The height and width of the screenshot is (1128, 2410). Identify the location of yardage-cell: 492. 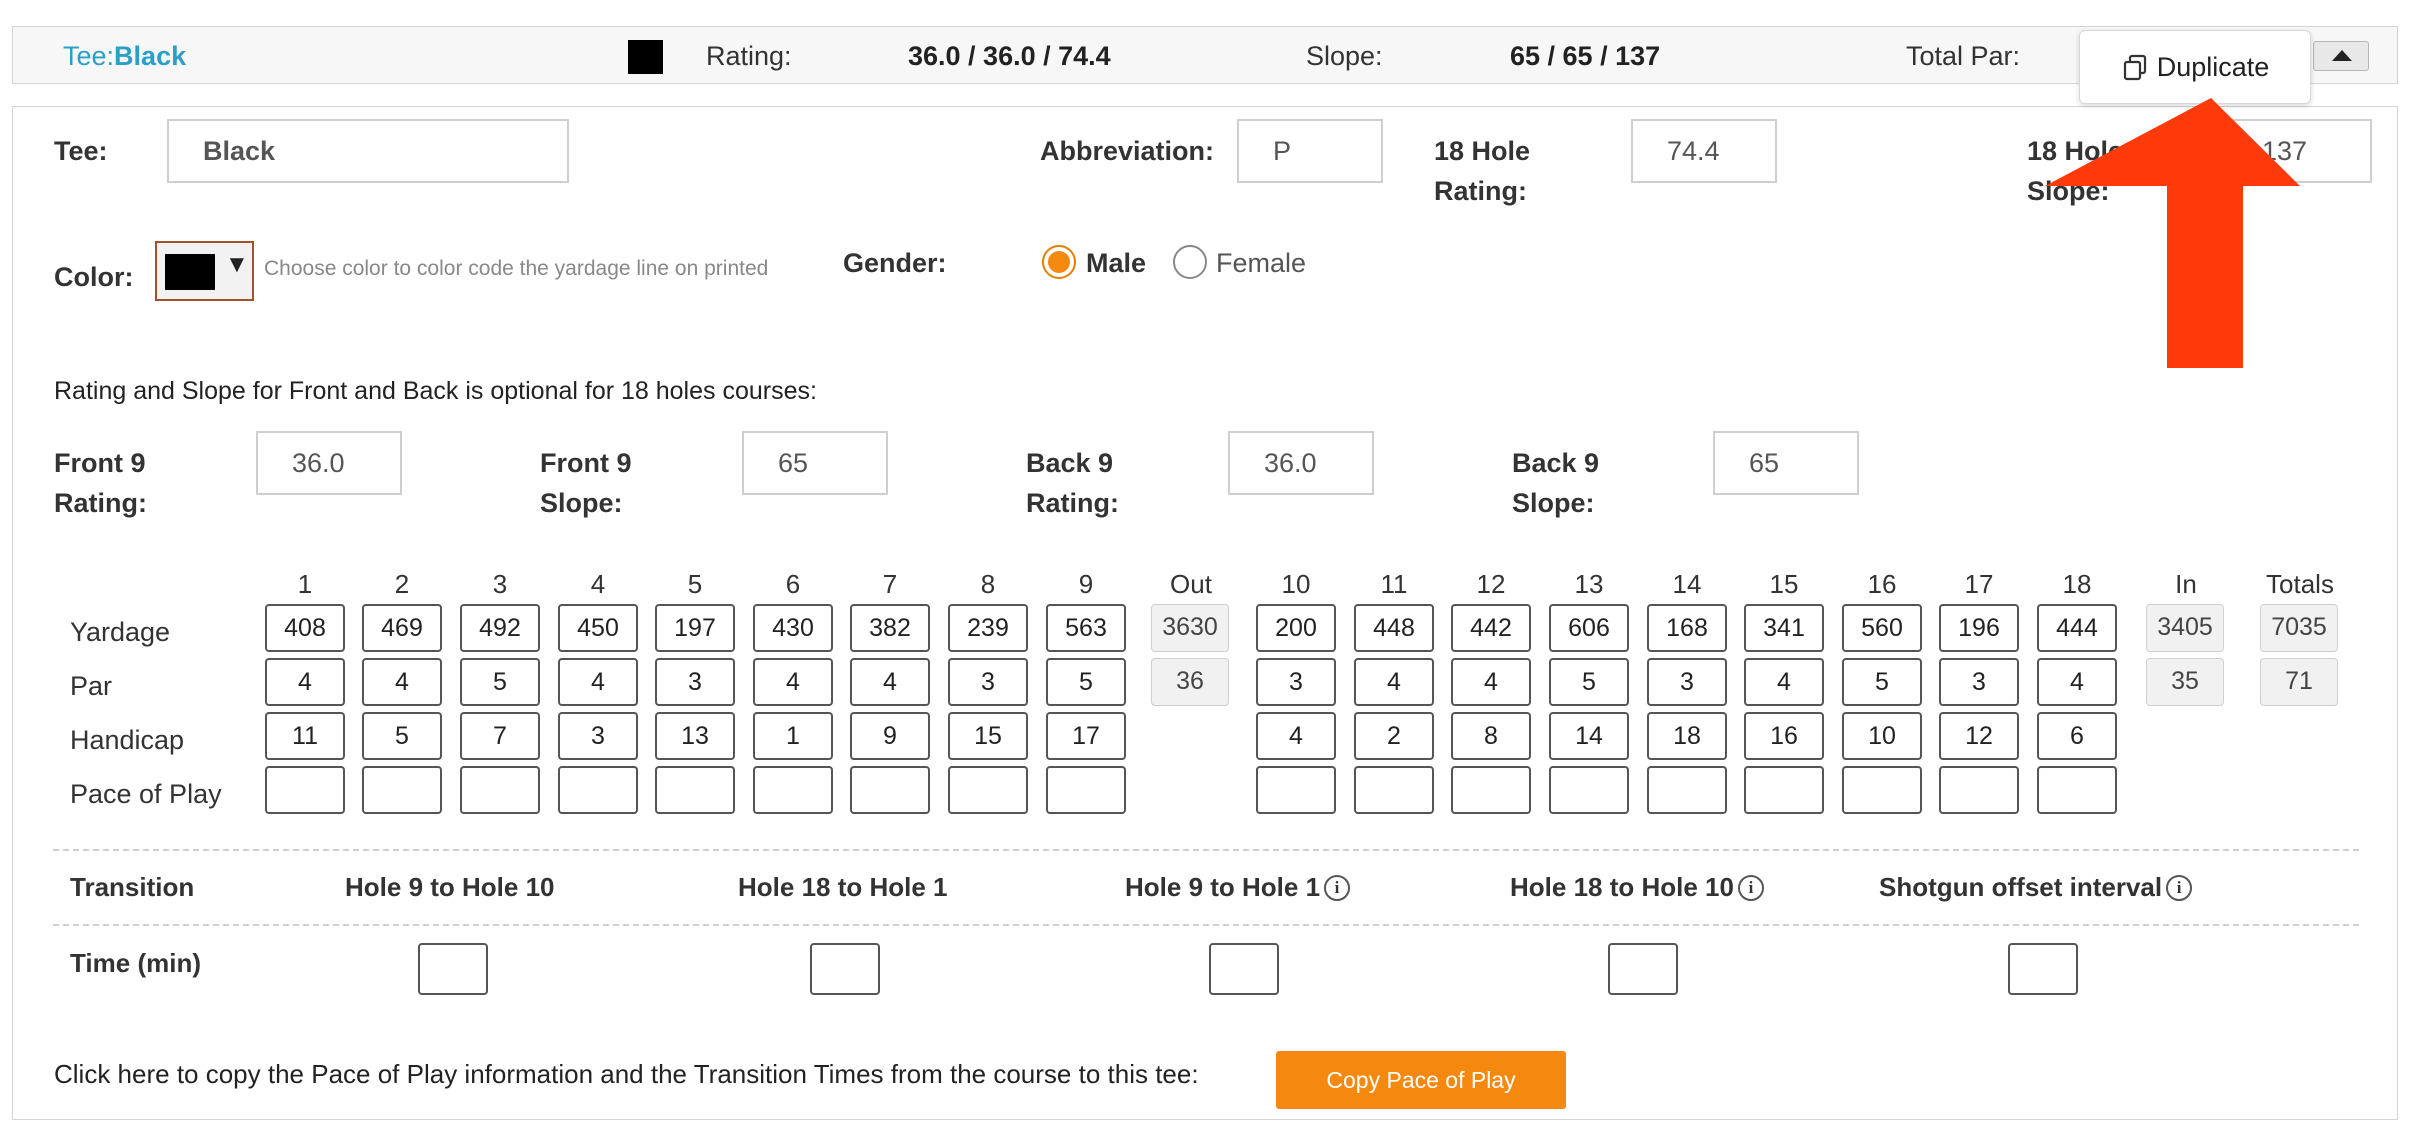
(500, 628).